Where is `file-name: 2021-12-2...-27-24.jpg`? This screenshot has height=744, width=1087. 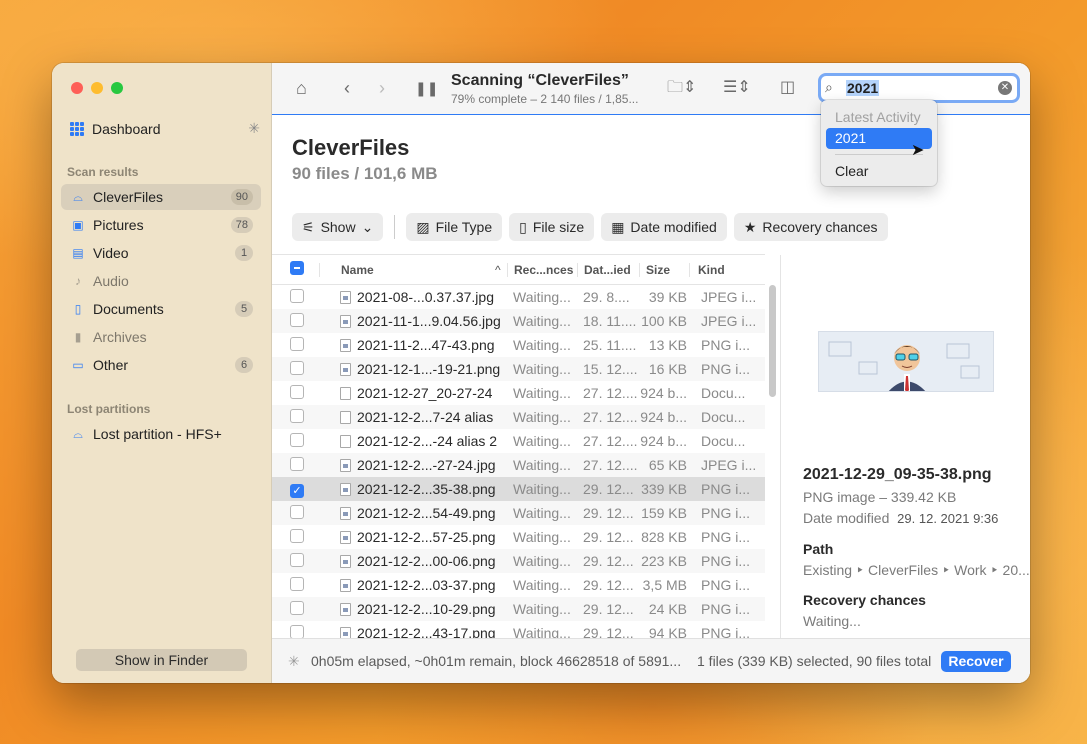
file-name: 2021-12-2...-27-24.jpg is located at coordinates (426, 465).